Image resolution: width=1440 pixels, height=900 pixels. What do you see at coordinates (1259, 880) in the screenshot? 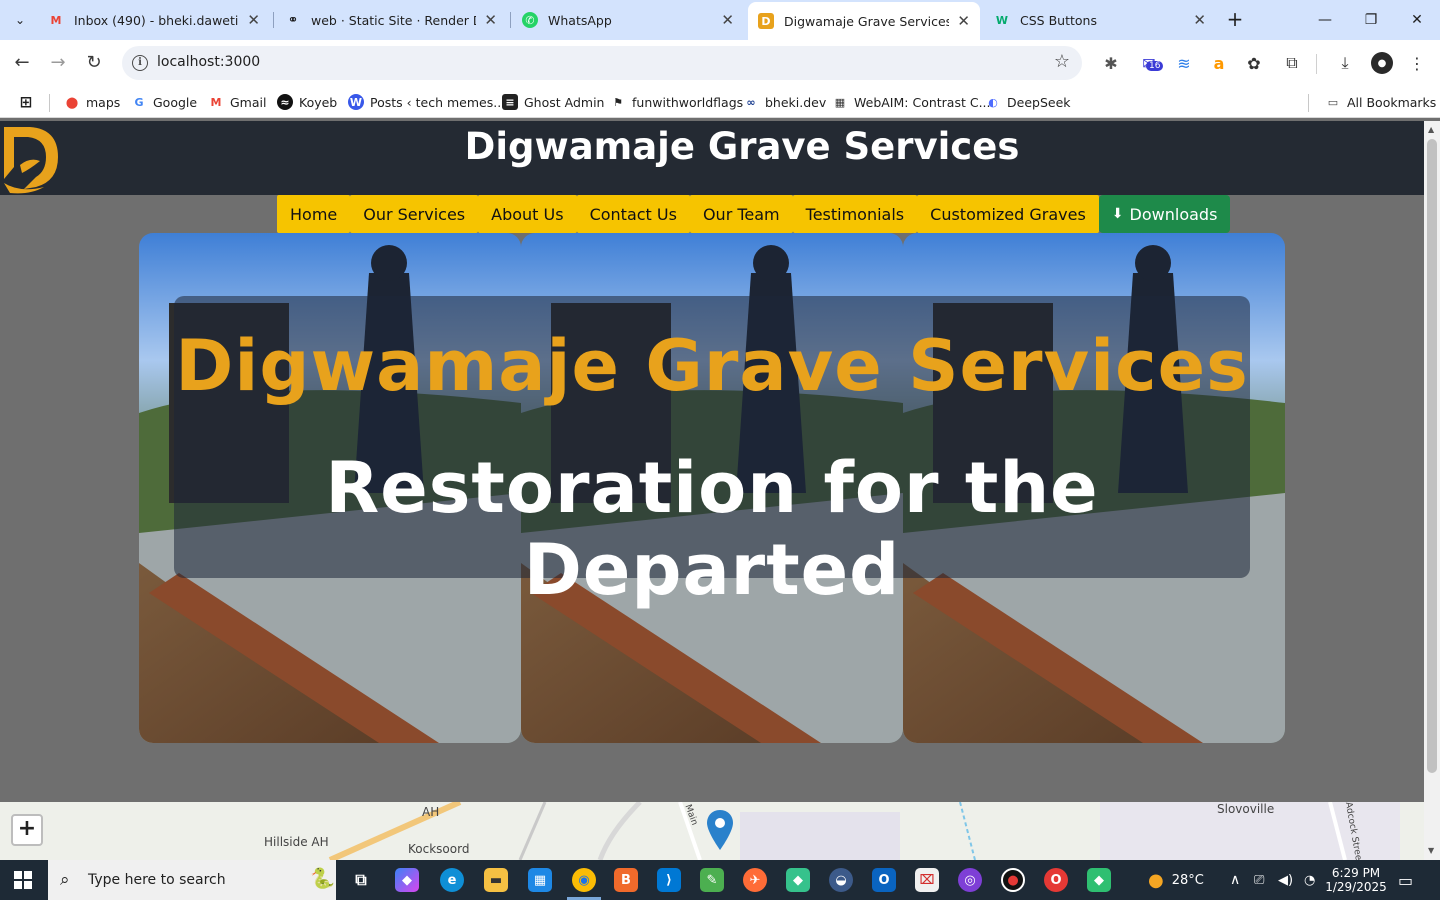
I see `meet-now-icon: ⎚` at bounding box center [1259, 880].